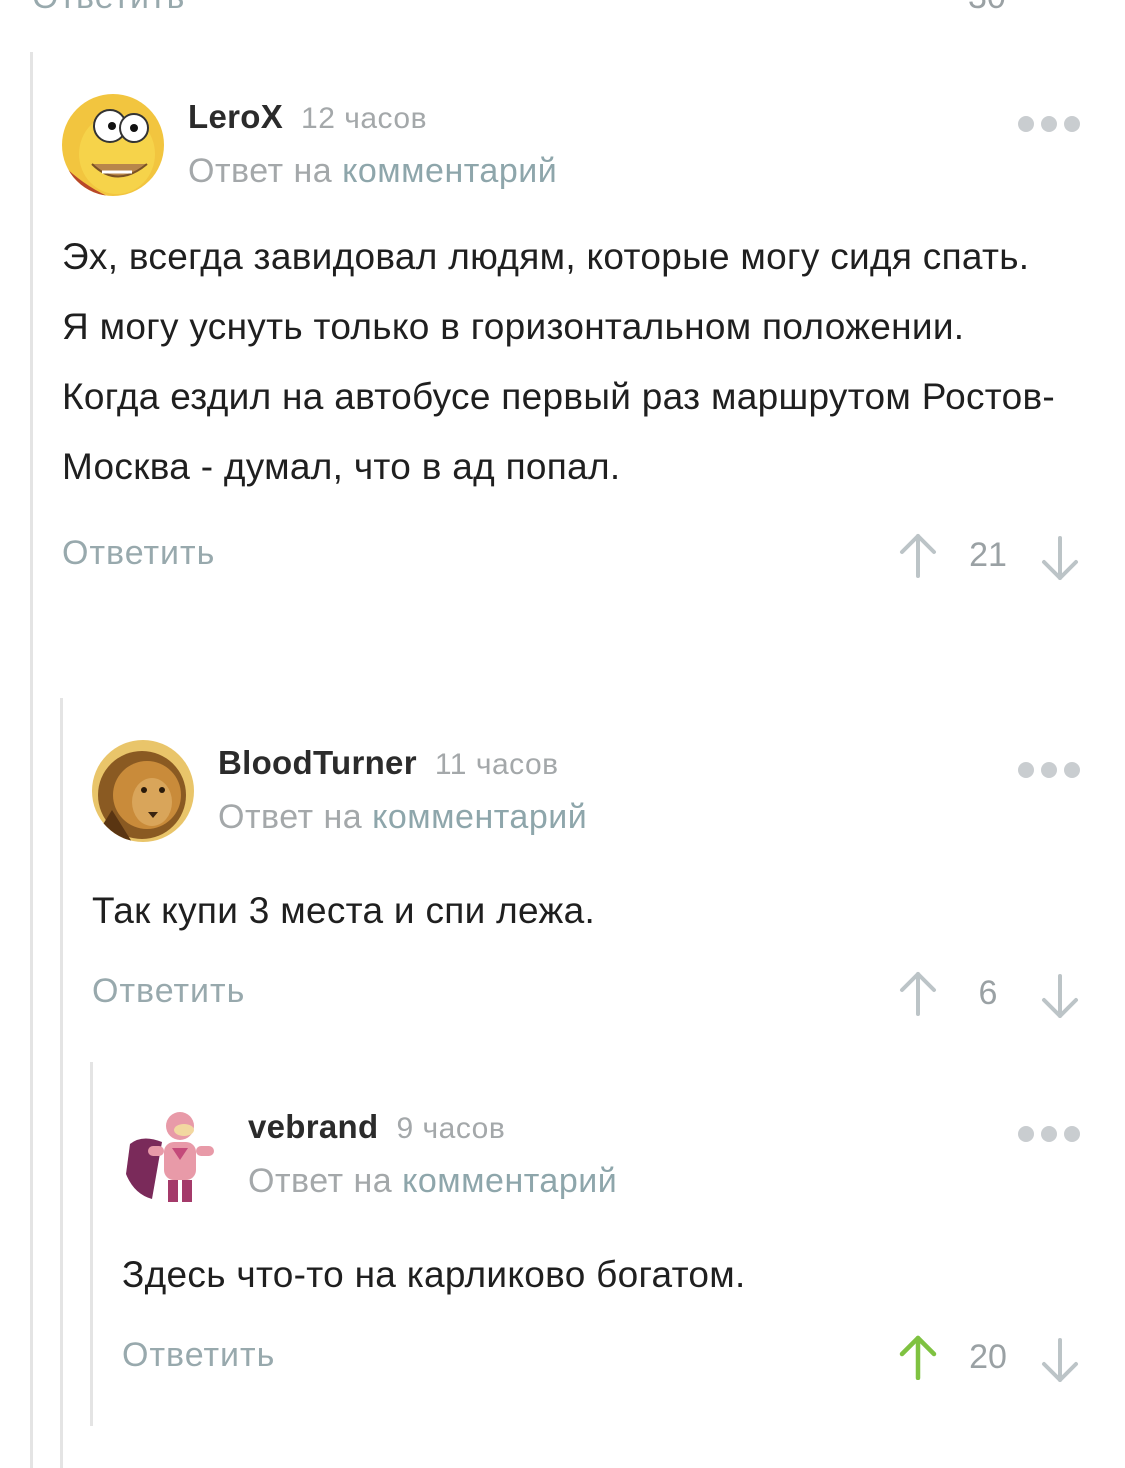 This screenshot has height=1468, width=1125. Describe the element at coordinates (496, 764) in the screenshot. I see `timestamp: 11 часов` at that location.